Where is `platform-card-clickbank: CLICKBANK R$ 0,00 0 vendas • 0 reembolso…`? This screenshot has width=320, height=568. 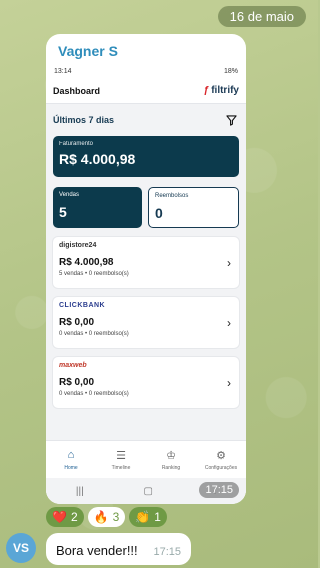
platform-card-clickbank: CLICKBANK R$ 0,00 0 vendas • 0 reembolso… is located at coordinates (146, 322).